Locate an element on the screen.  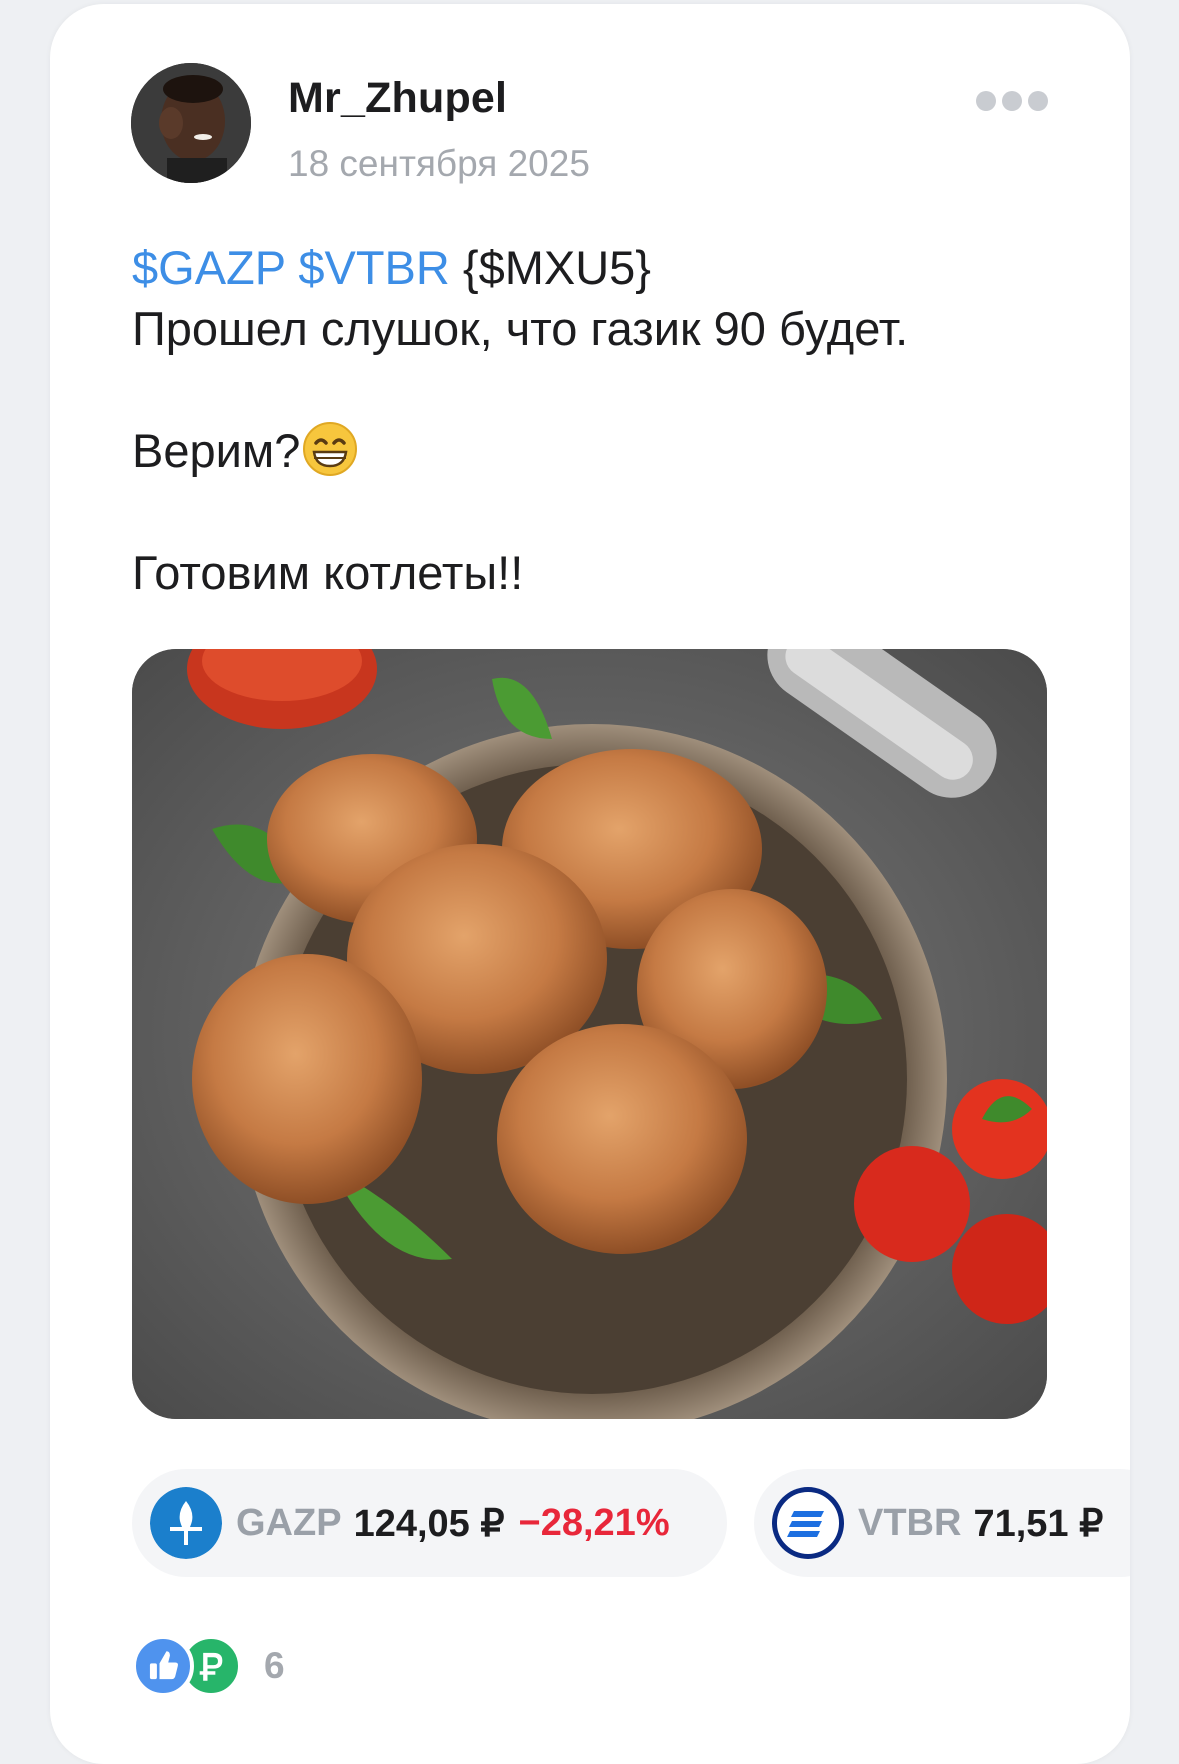
ticker-link-gazp: $GAZP is located at coordinates (208, 267).